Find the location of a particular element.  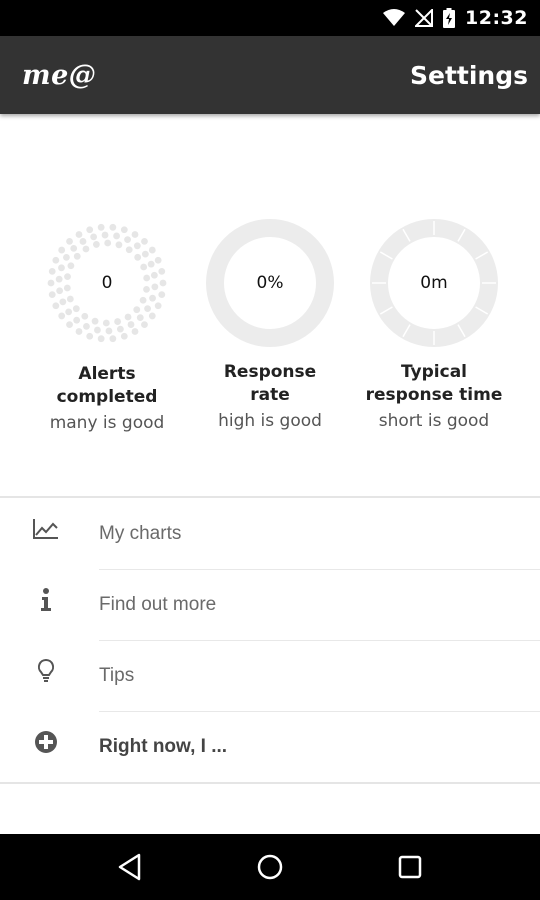

back-icon is located at coordinates (130, 867).